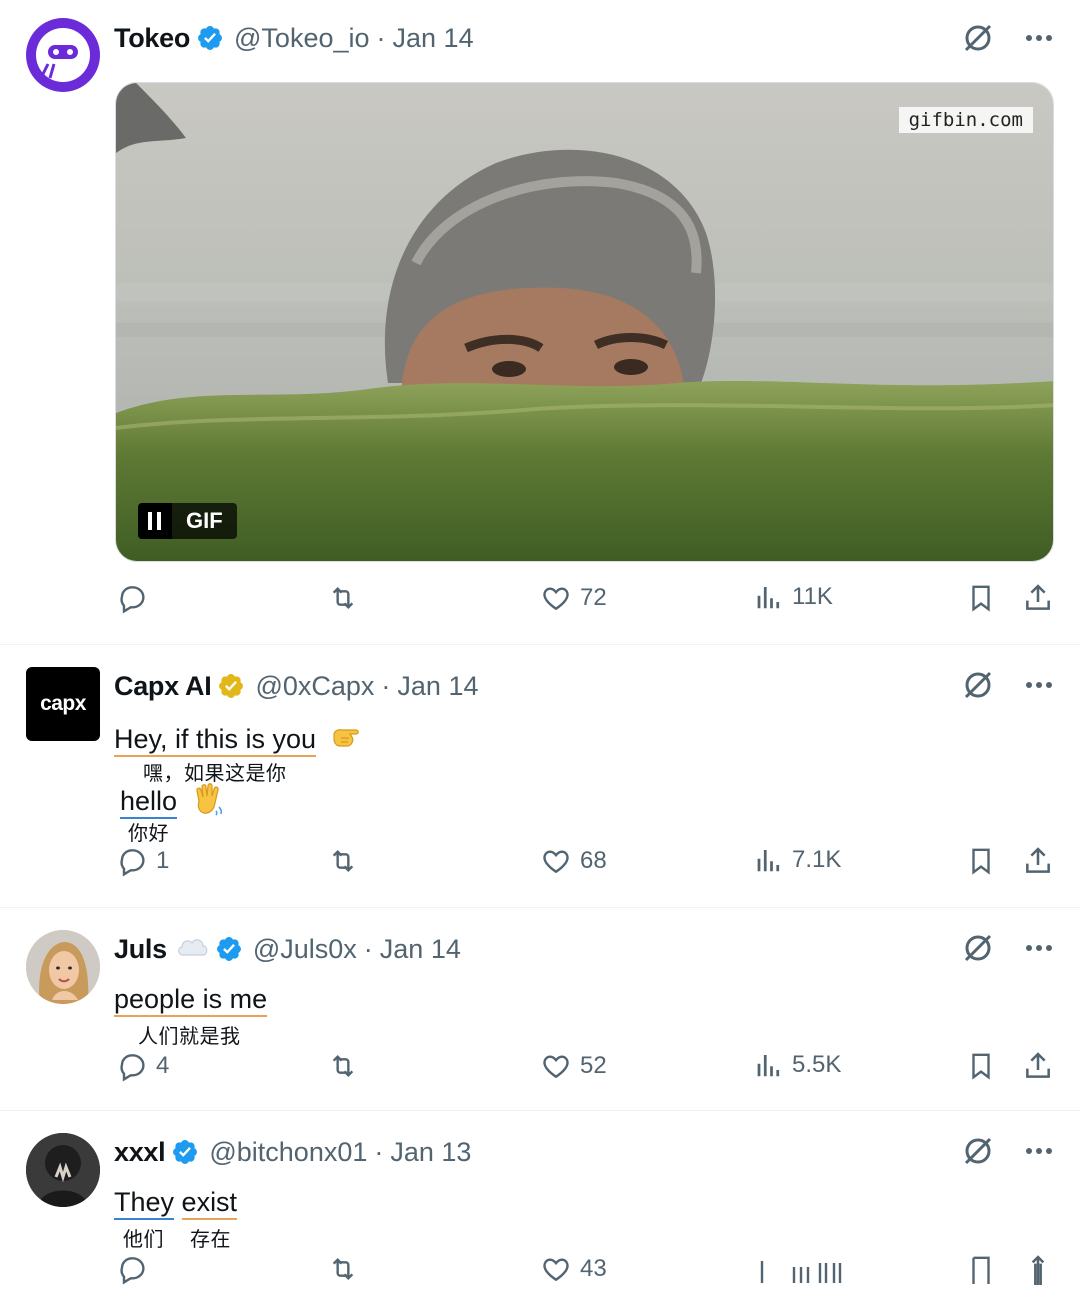  What do you see at coordinates (593, 597) in the screenshot?
I see `like-count: 72` at bounding box center [593, 597].